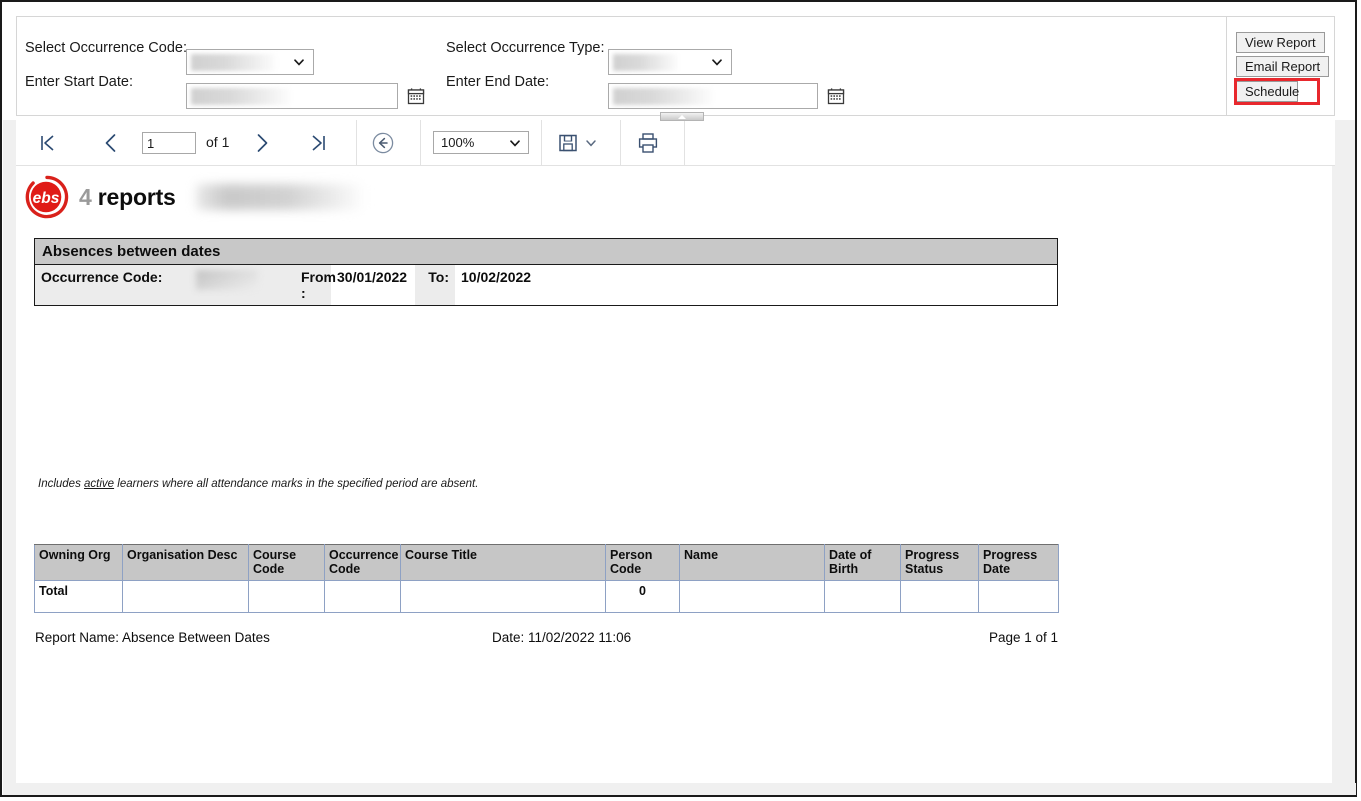  Describe the element at coordinates (458, 142) in the screenshot. I see `zoom-level-value: 100%` at that location.